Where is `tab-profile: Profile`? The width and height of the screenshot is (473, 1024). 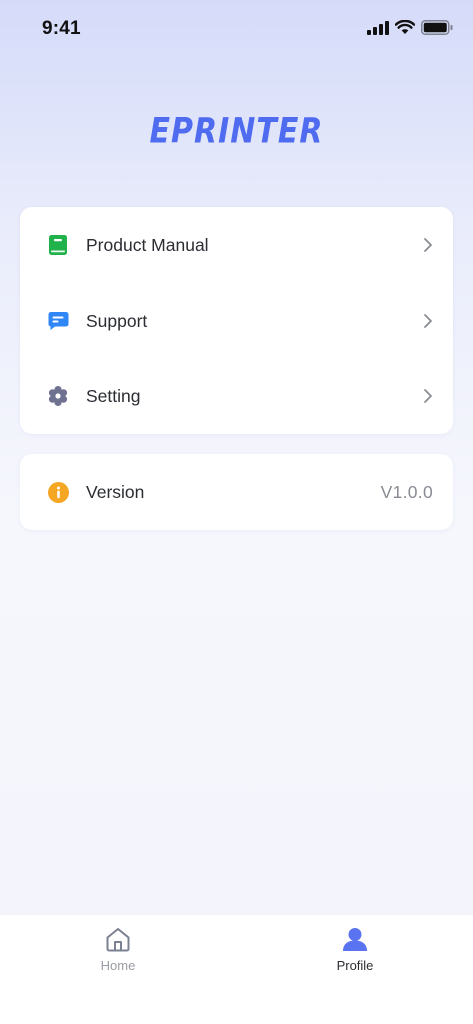
tab-profile: Profile is located at coordinates (355, 950).